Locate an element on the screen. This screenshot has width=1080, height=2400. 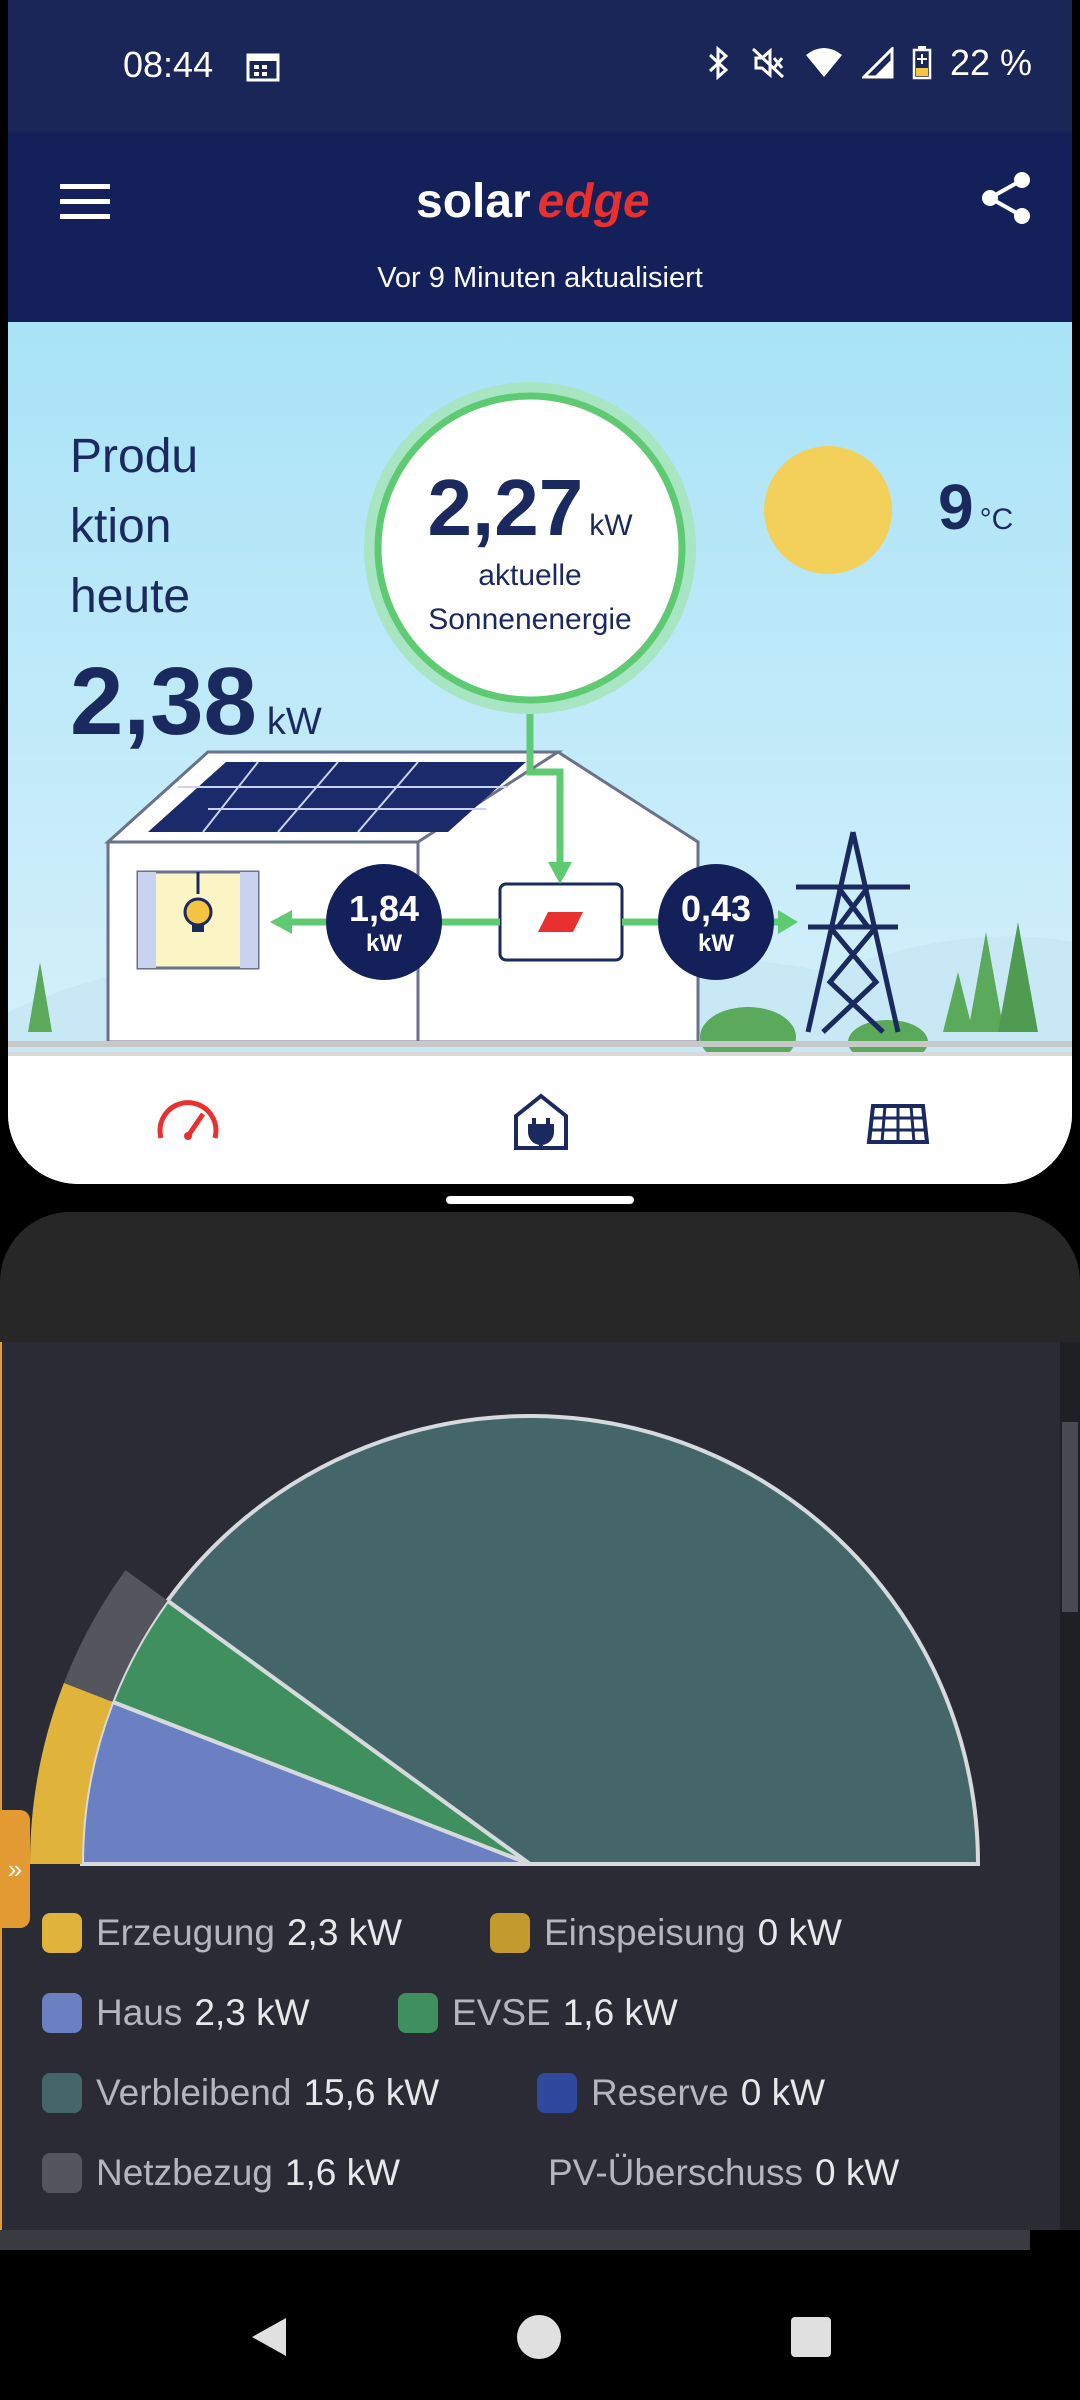
grid-export-bubble: 0,43 kW is located at coordinates (716, 922).